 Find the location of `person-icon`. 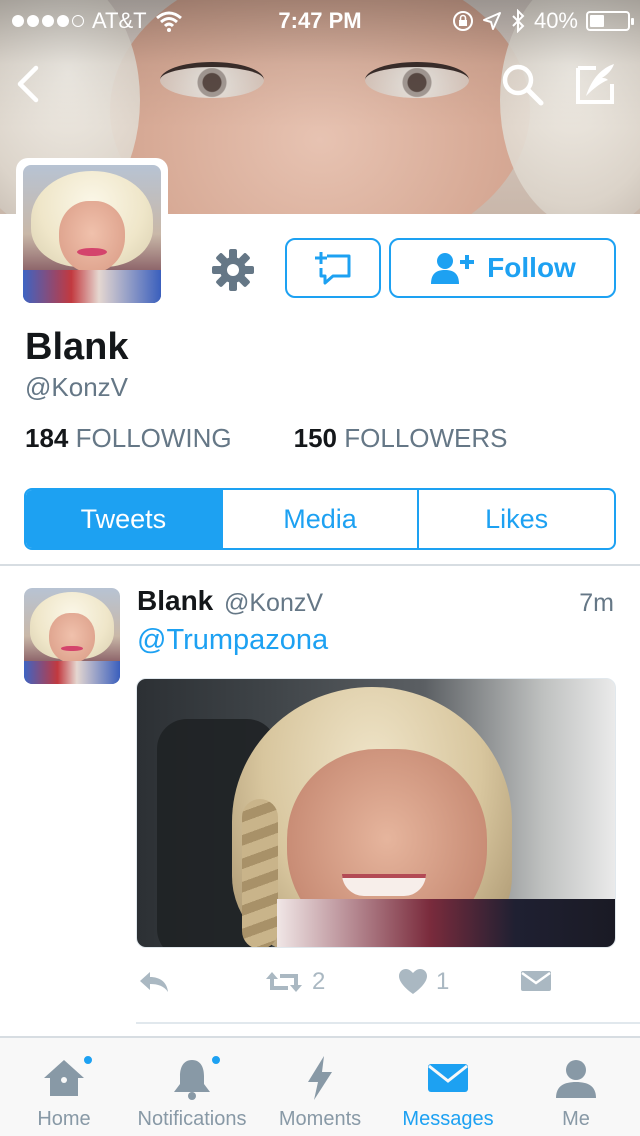

person-icon is located at coordinates (576, 1079).